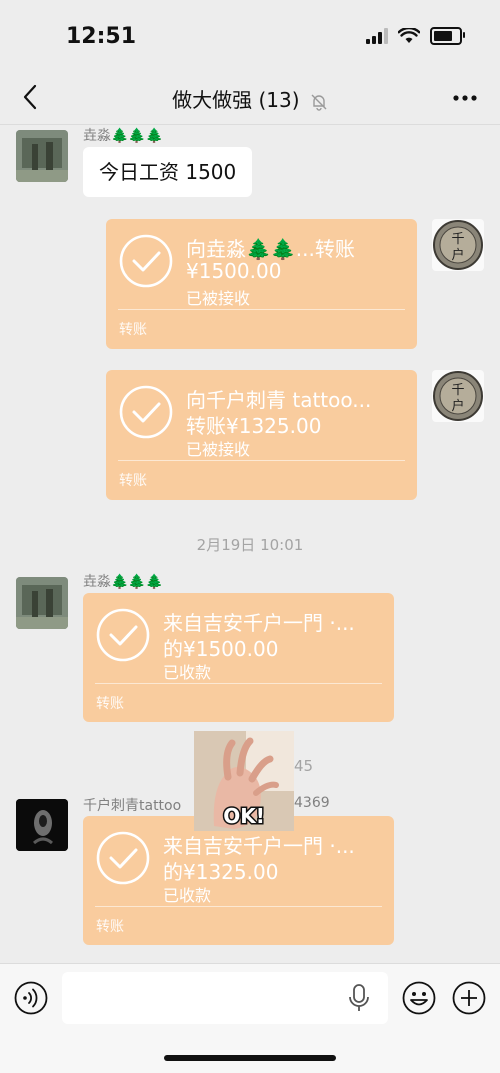 This screenshot has height=1073, width=500. I want to click on tattoo-photo-icon, so click(42, 825).